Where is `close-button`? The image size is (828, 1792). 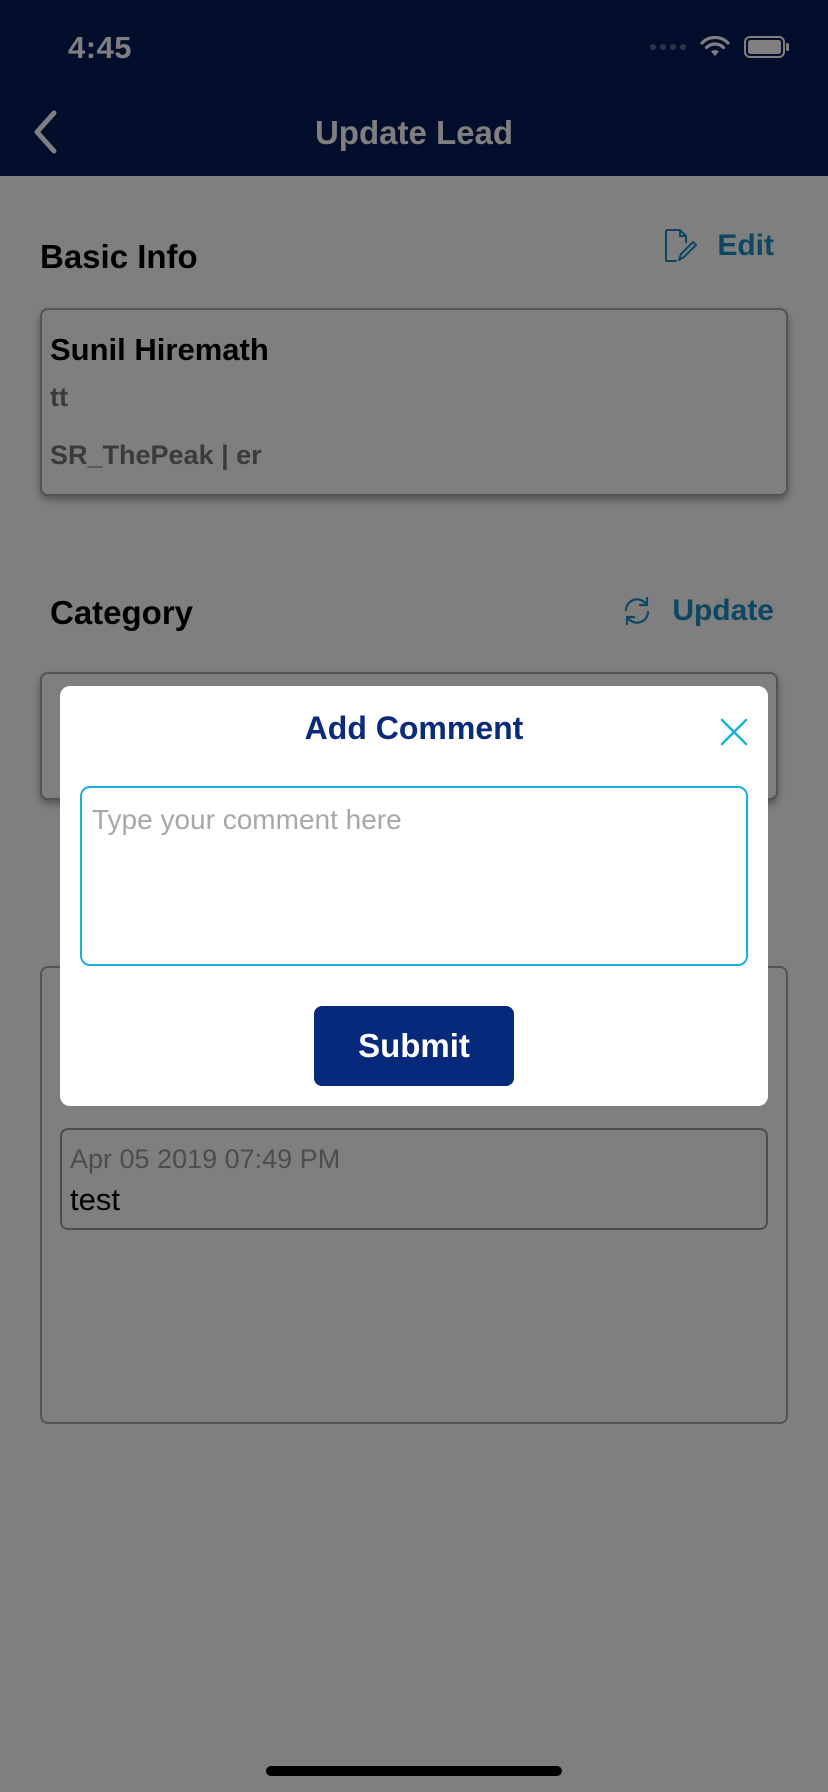
close-button is located at coordinates (734, 732).